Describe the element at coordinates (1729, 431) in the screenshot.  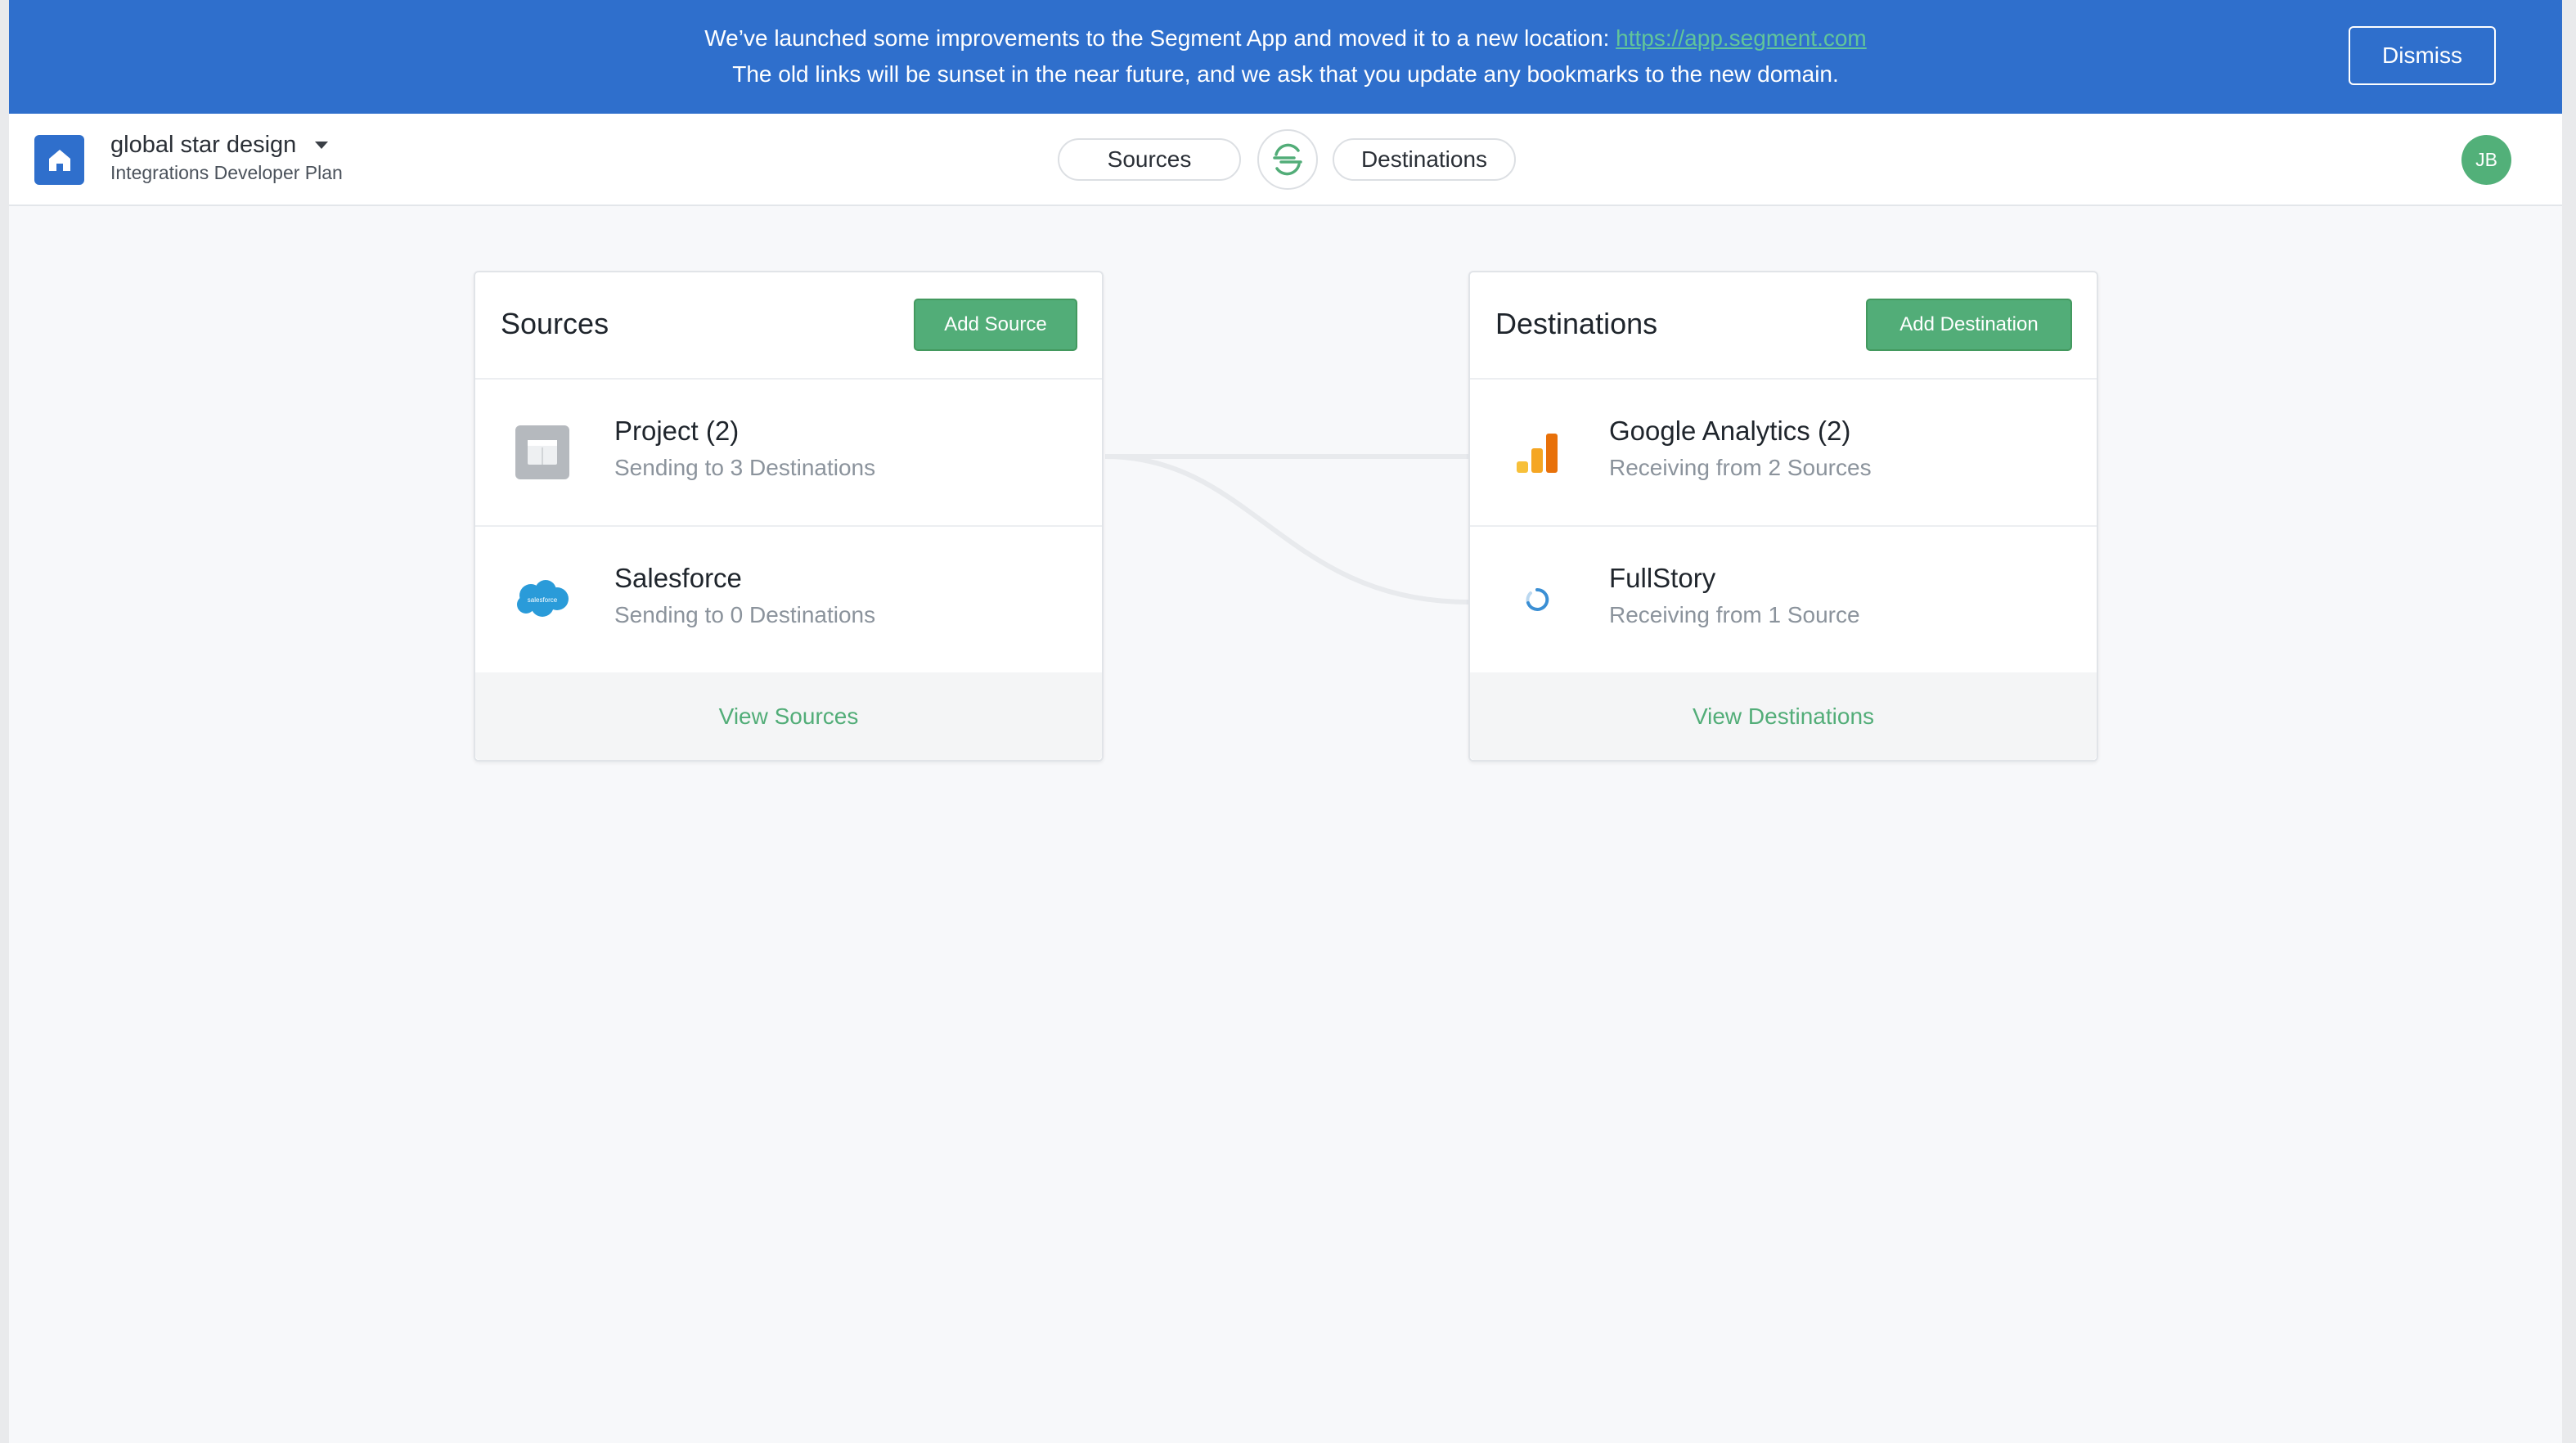
I see `destination-name: Google Analytics (2)` at that location.